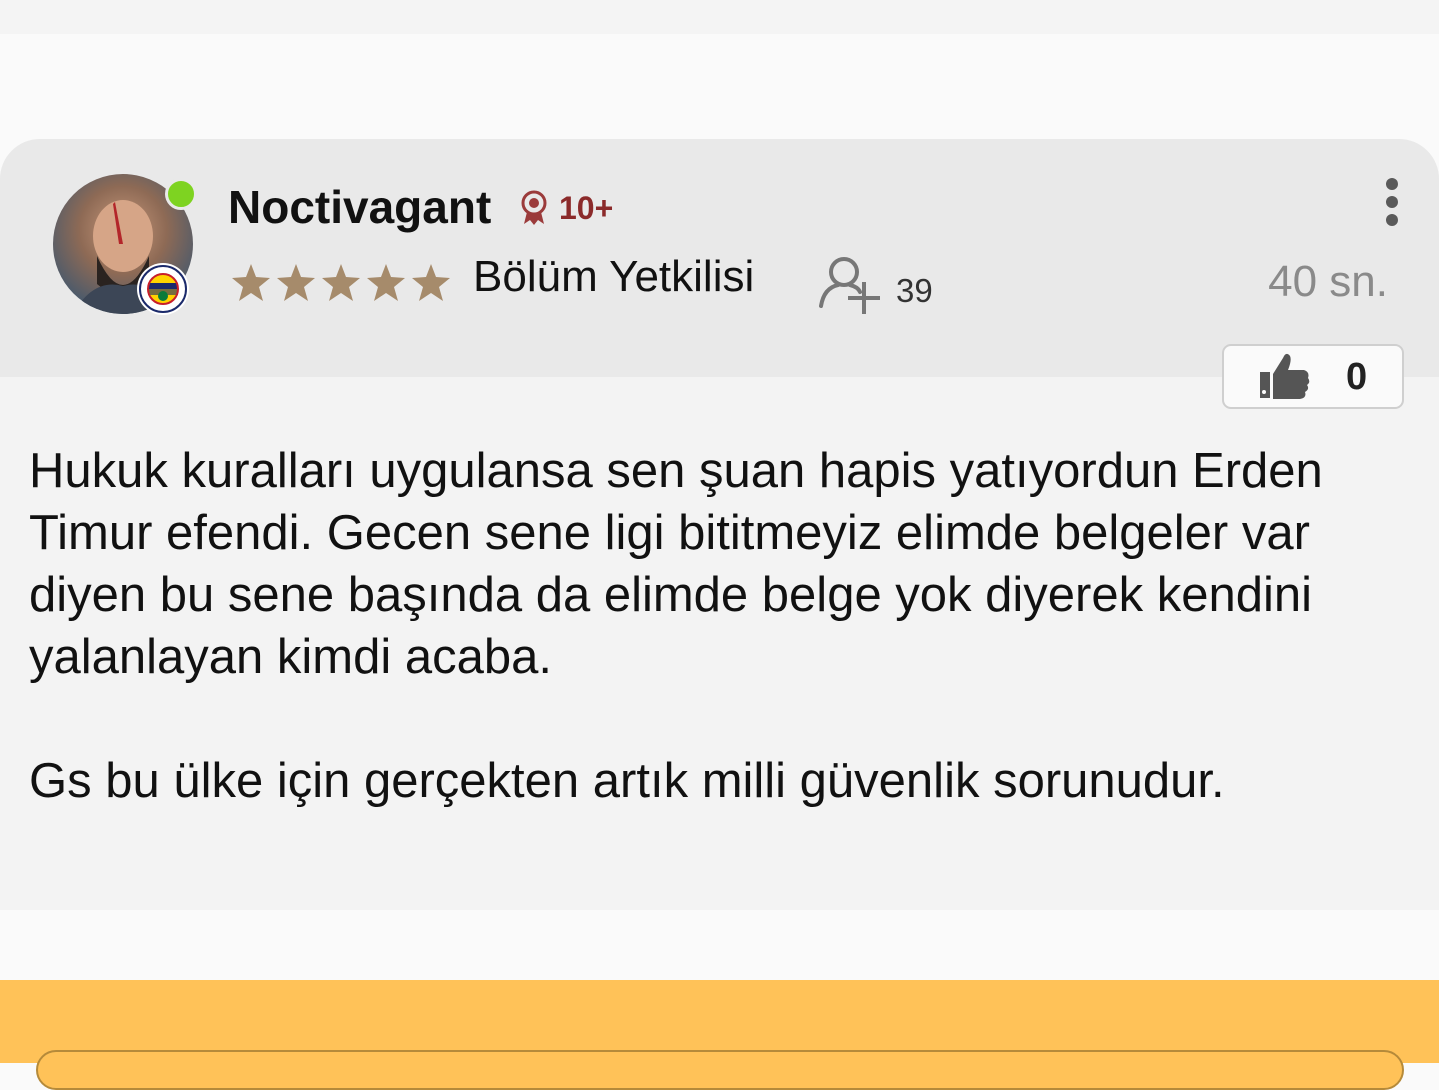 The image size is (1439, 1090). I want to click on avatar, so click(125, 244).